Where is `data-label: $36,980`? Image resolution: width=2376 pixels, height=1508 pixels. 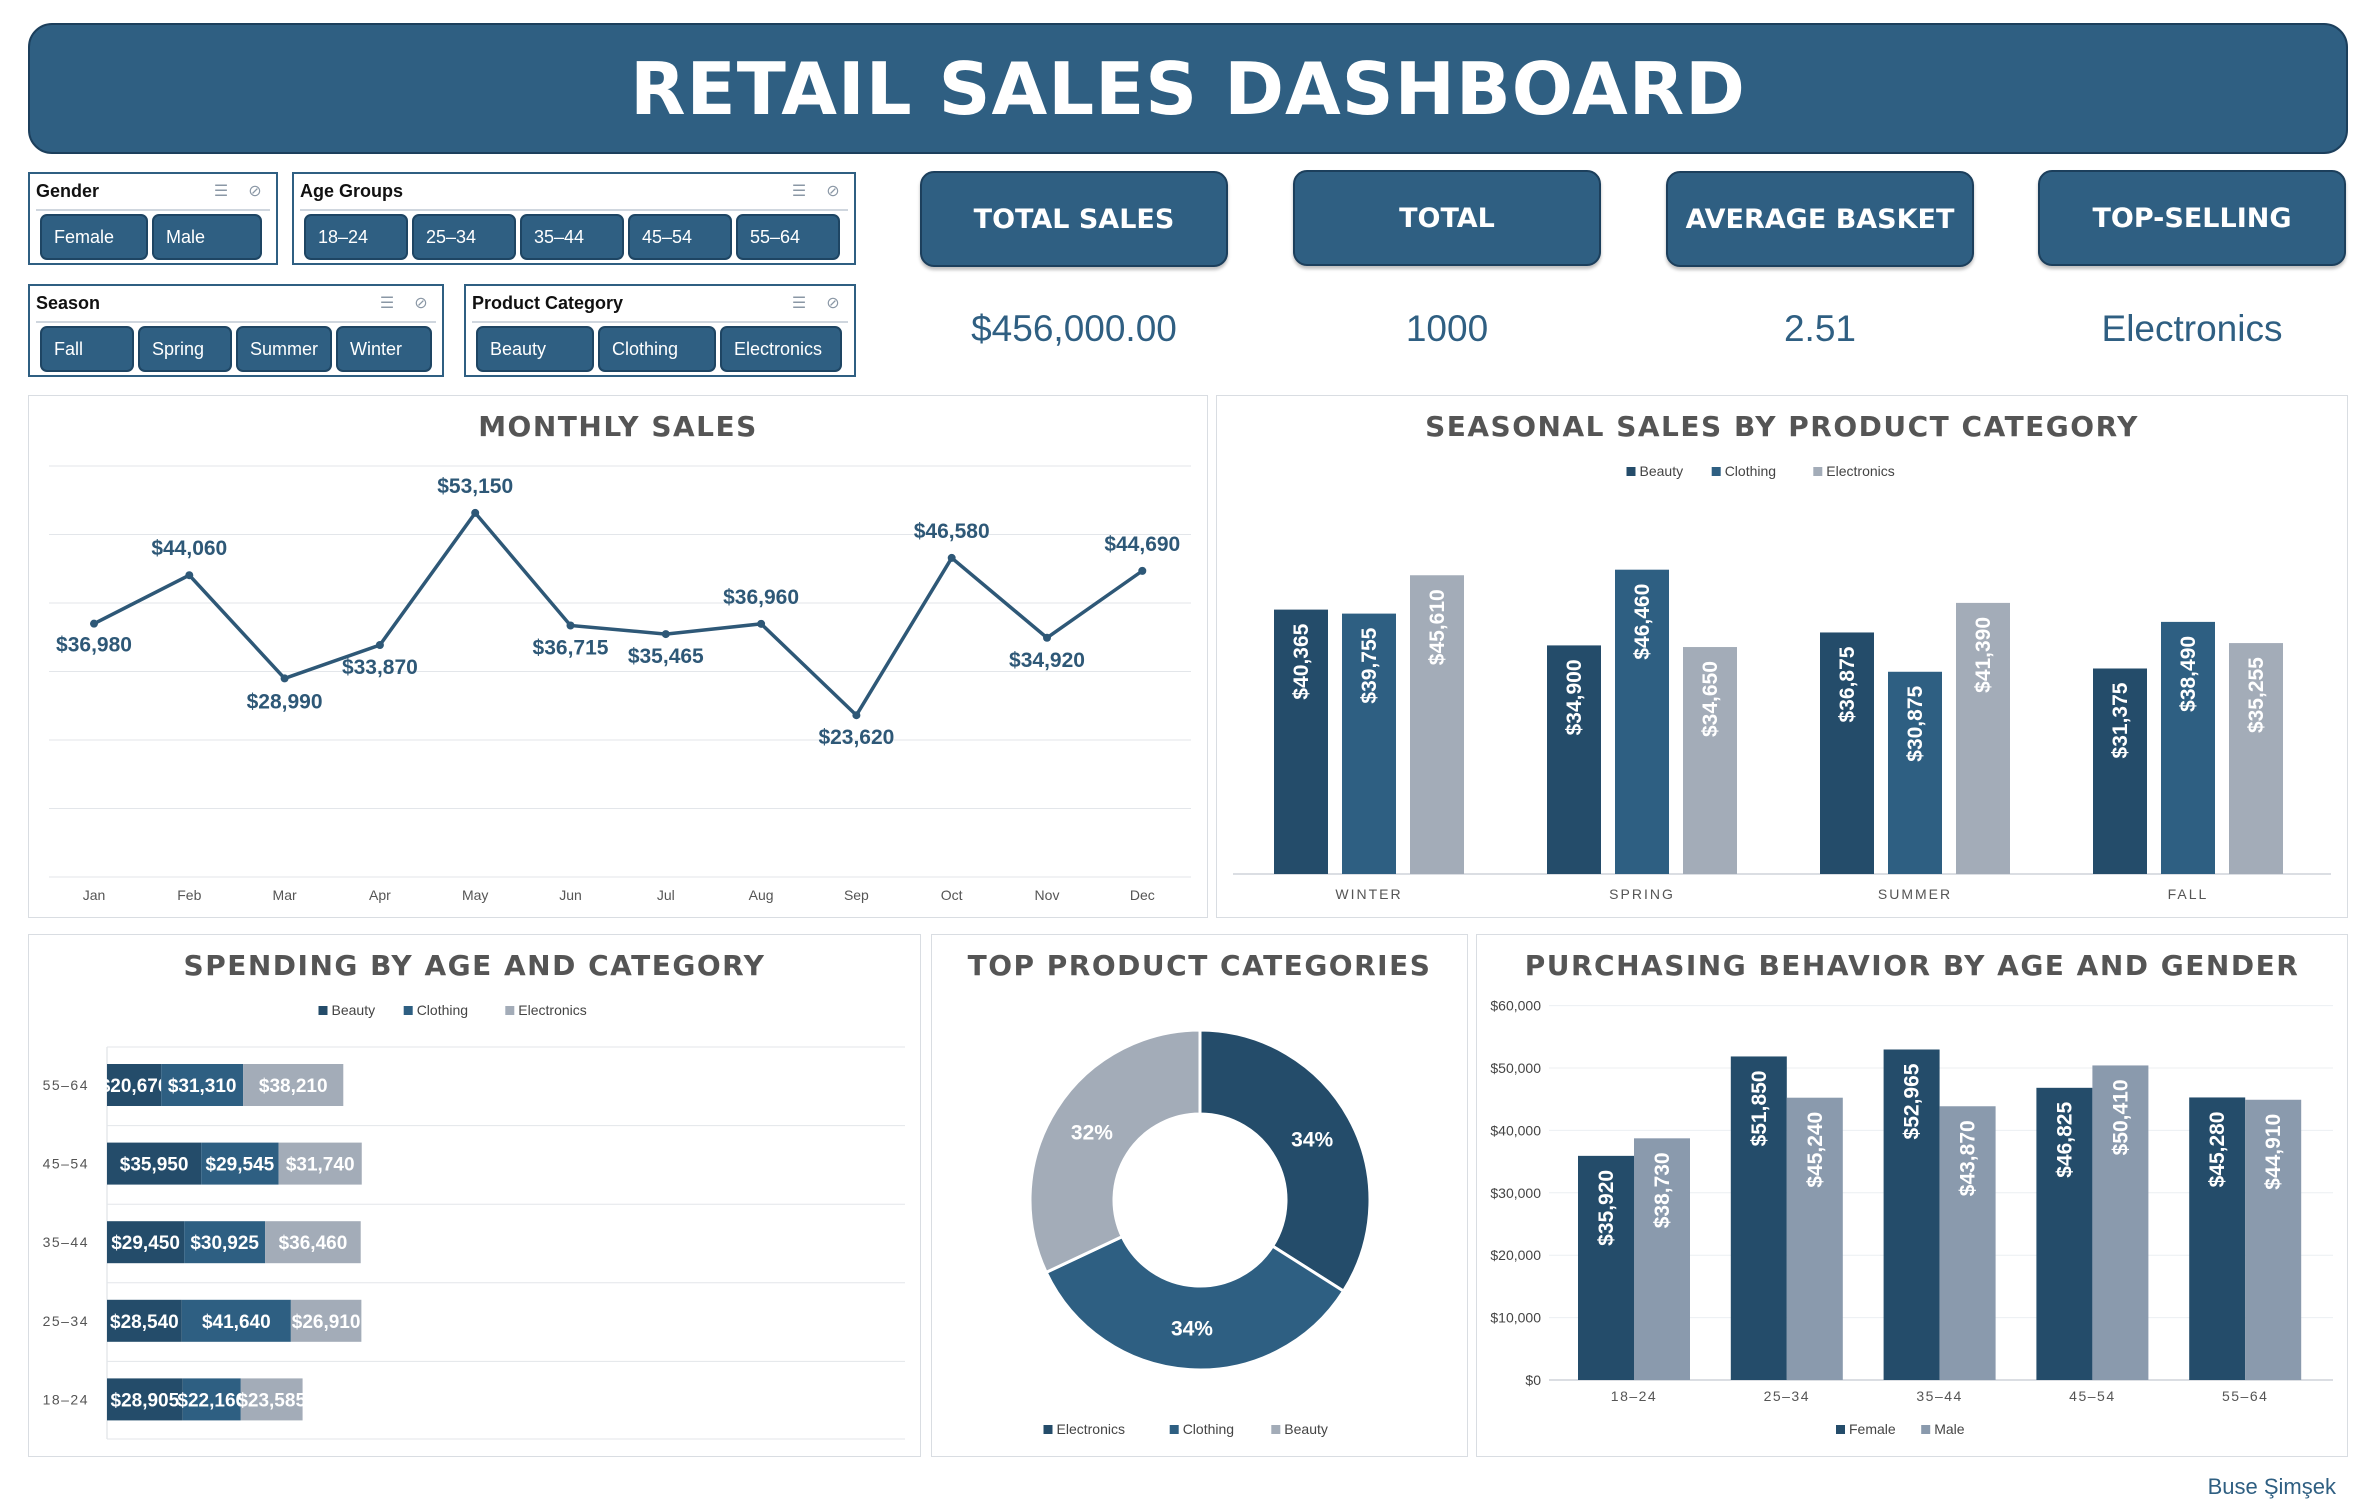 data-label: $36,980 is located at coordinates (94, 645).